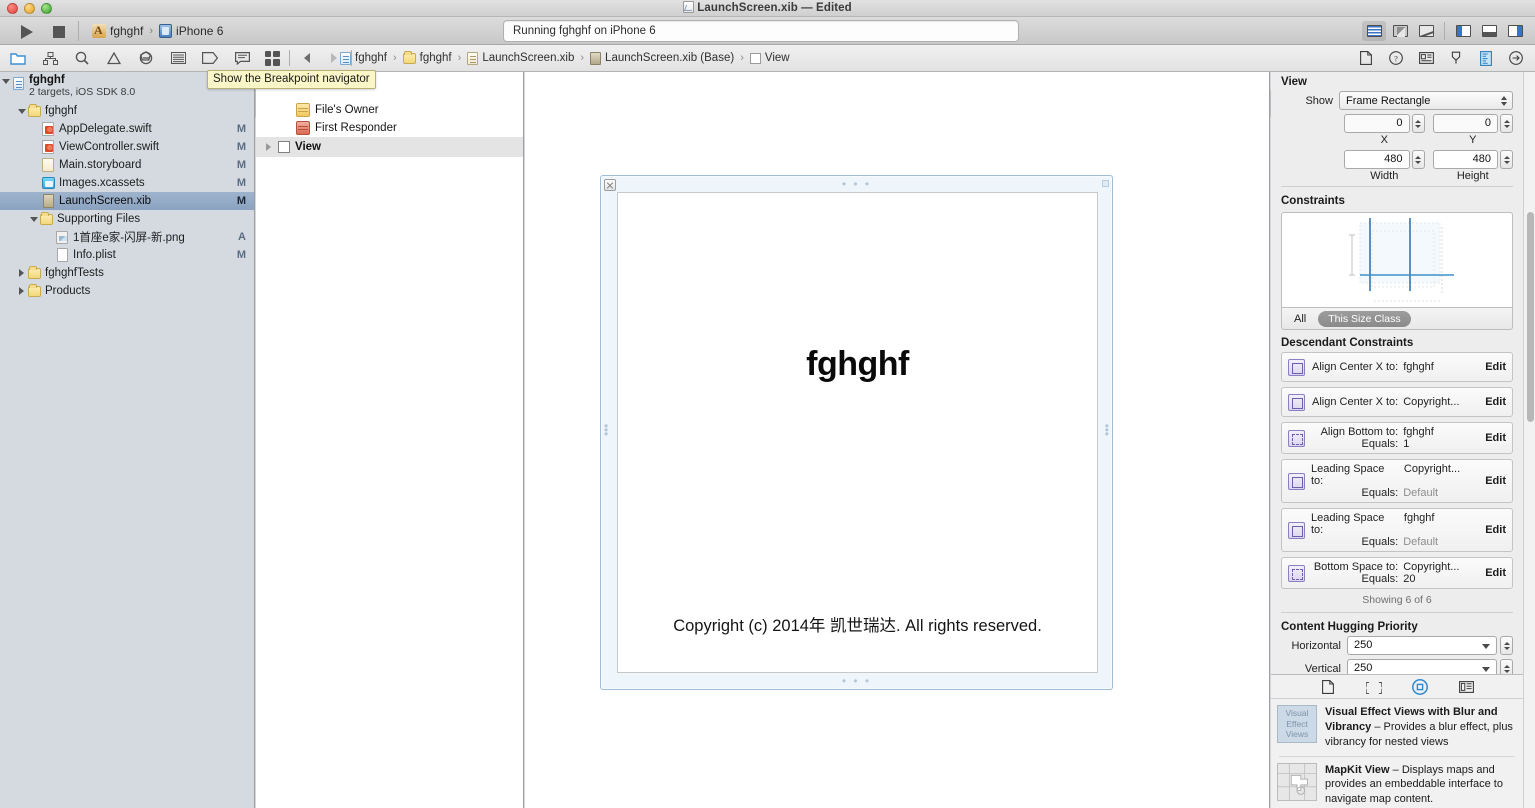 The width and height of the screenshot is (1535, 808). Describe the element at coordinates (1328, 687) in the screenshot. I see `file-template-library-button` at that location.